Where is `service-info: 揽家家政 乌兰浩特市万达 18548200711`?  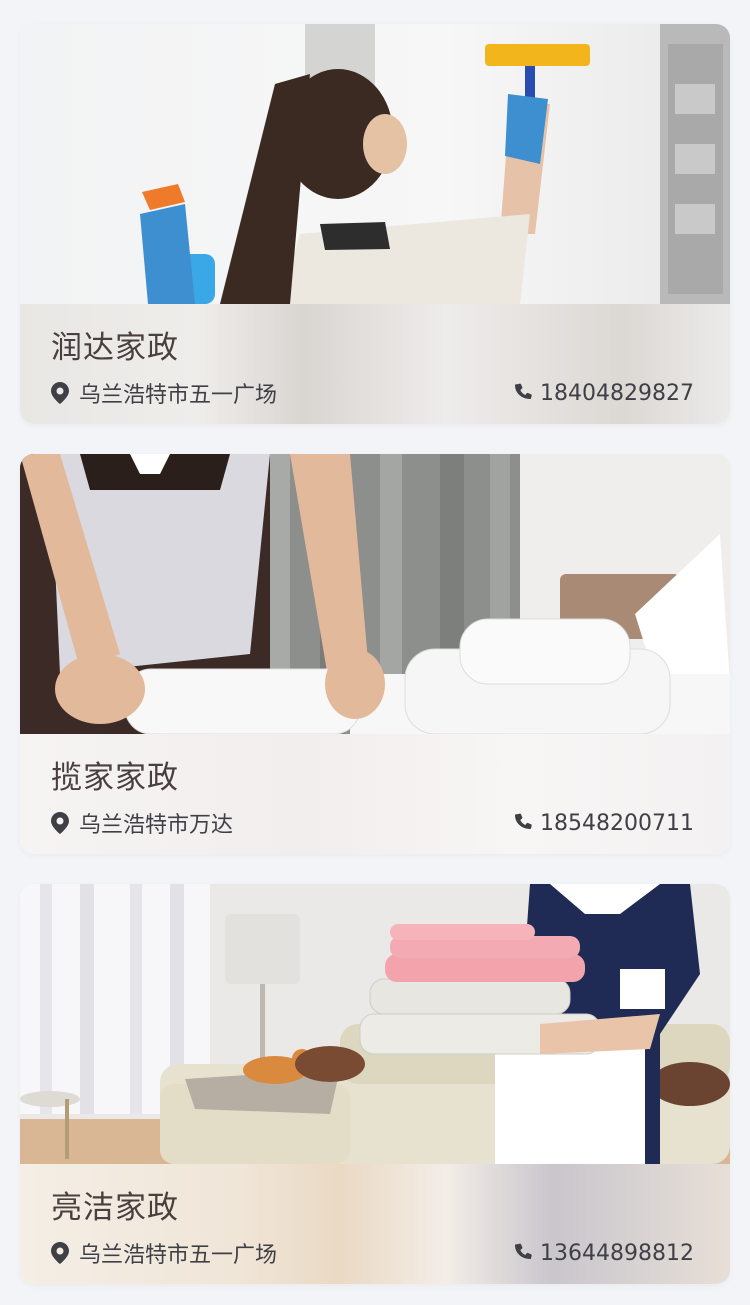 service-info: 揽家家政 乌兰浩特市万达 18548200711 is located at coordinates (375, 794).